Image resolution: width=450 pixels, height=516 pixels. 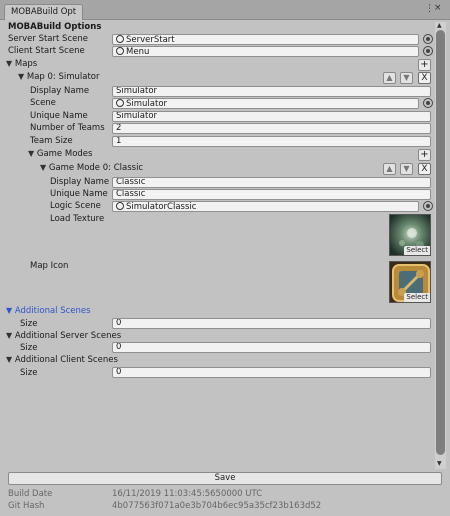 What do you see at coordinates (77, 219) in the screenshot?
I see `load-texture-label: Load Texture` at bounding box center [77, 219].